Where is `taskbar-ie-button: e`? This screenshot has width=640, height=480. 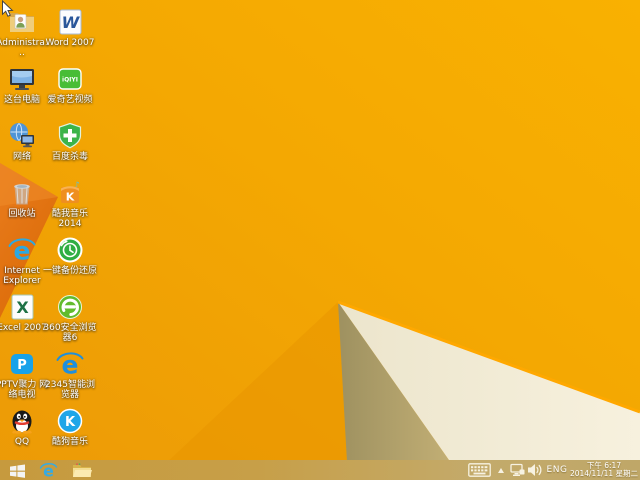 taskbar-ie-button: e is located at coordinates (48, 470).